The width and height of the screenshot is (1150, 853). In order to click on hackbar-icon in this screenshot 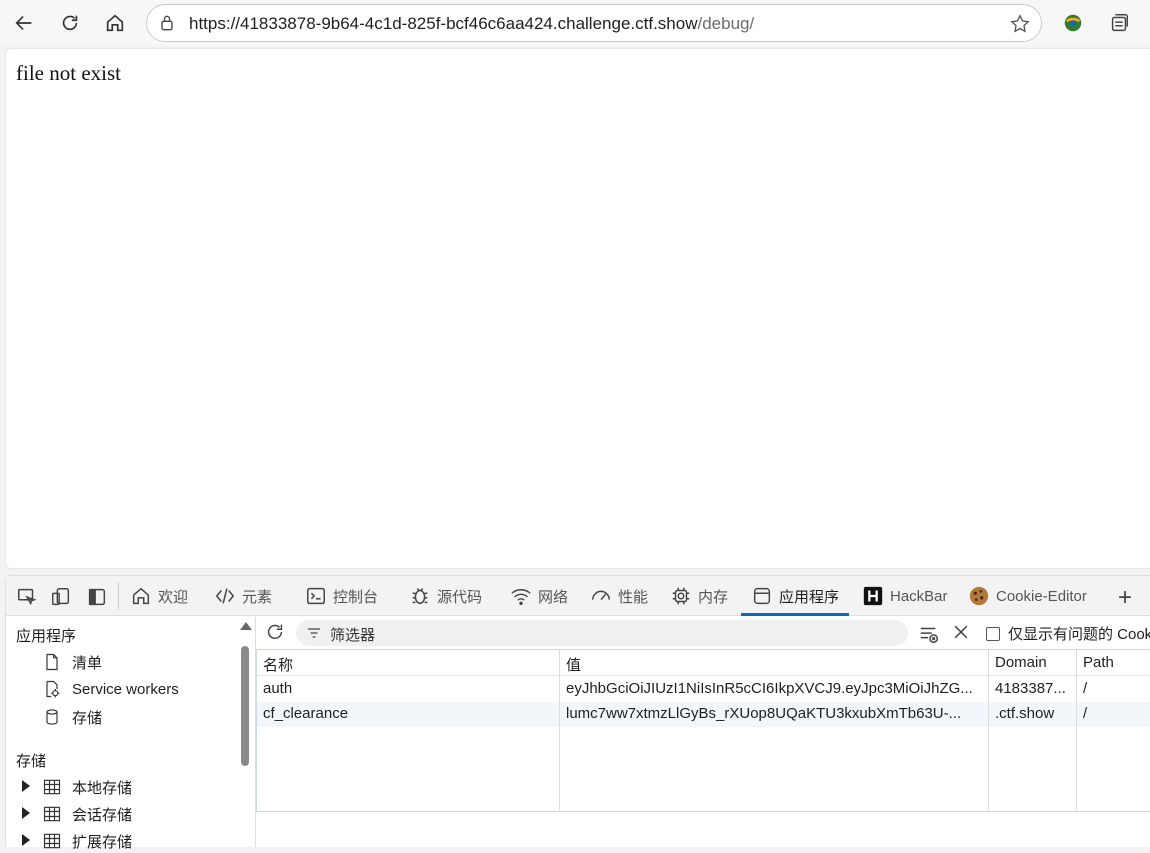, I will do `click(873, 596)`.